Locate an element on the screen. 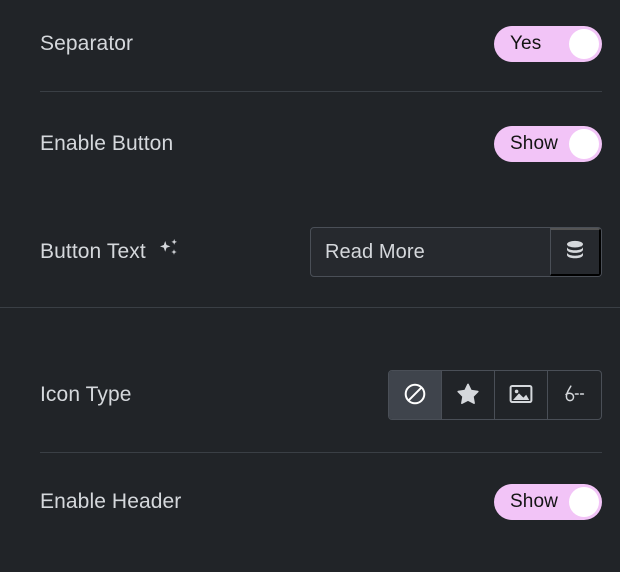 The width and height of the screenshot is (620, 572). enable-button-toggle: Show is located at coordinates (548, 144).